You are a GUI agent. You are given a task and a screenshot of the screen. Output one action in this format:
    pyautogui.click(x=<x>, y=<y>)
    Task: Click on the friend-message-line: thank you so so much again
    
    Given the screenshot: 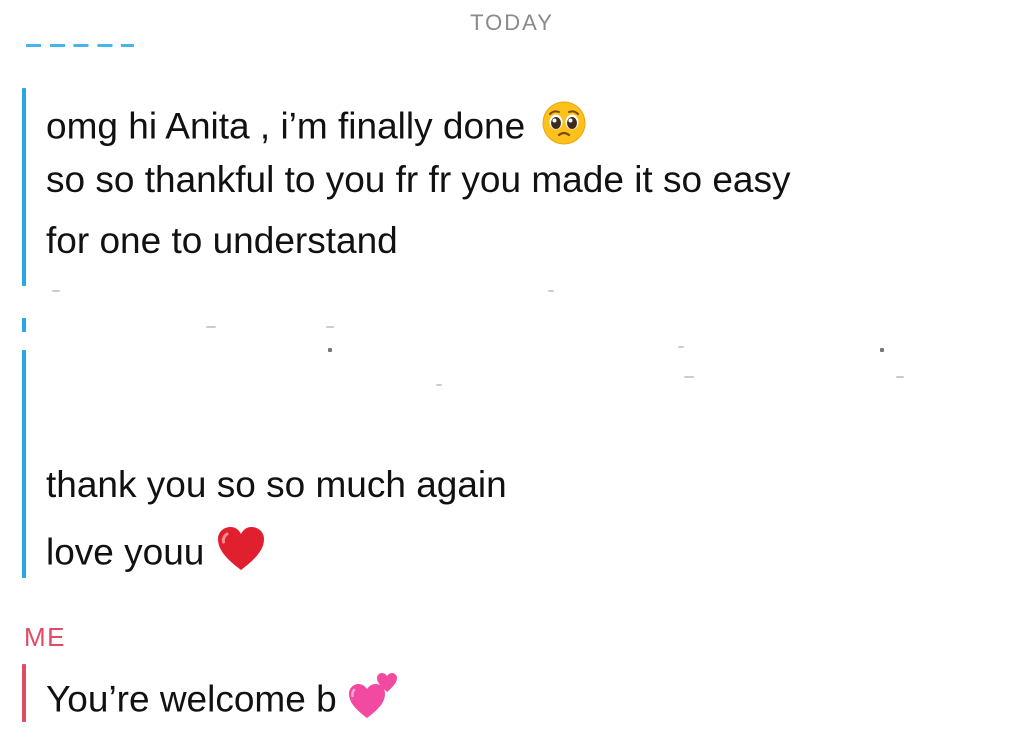 What is the action you would take?
    pyautogui.click(x=276, y=485)
    